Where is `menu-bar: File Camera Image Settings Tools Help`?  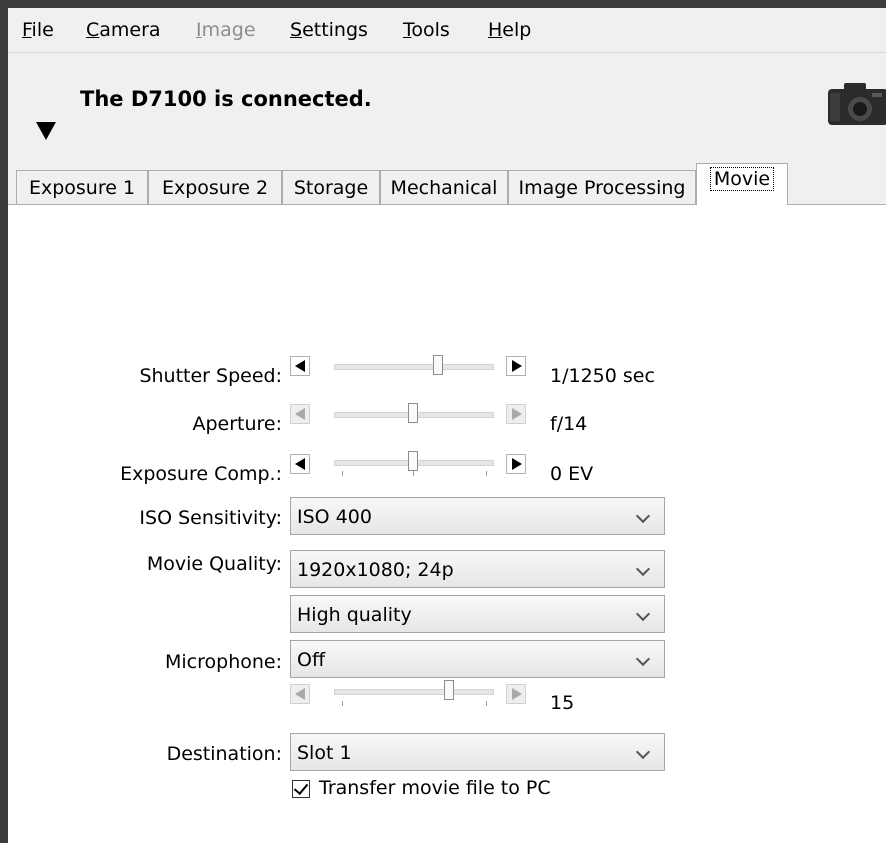 menu-bar: File Camera Image Settings Tools Help is located at coordinates (447, 29).